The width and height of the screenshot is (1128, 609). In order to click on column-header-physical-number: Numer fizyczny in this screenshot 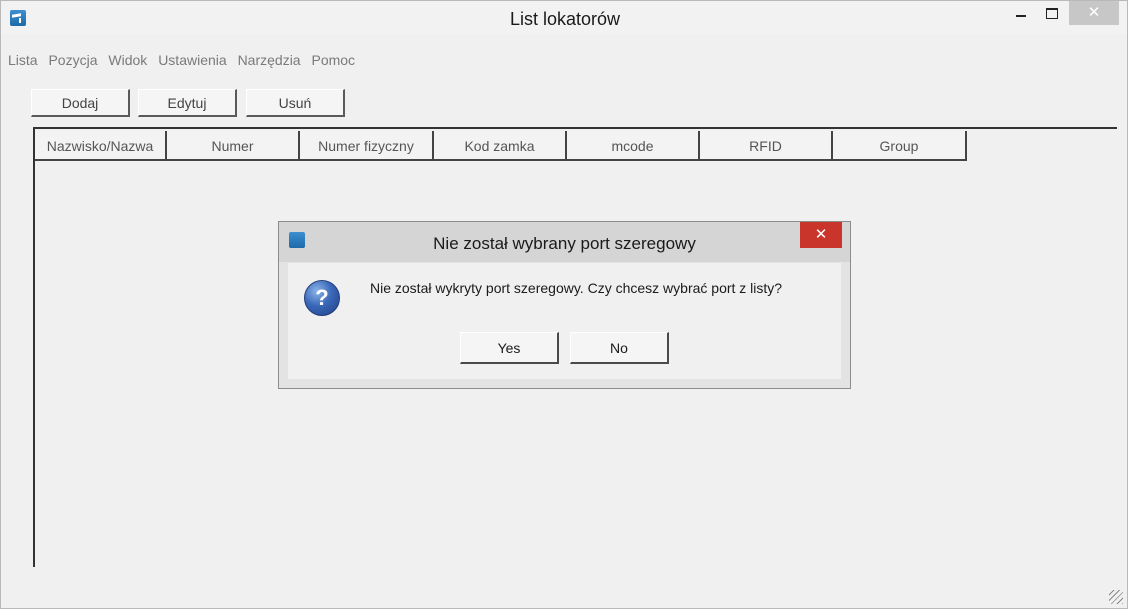, I will do `click(367, 146)`.